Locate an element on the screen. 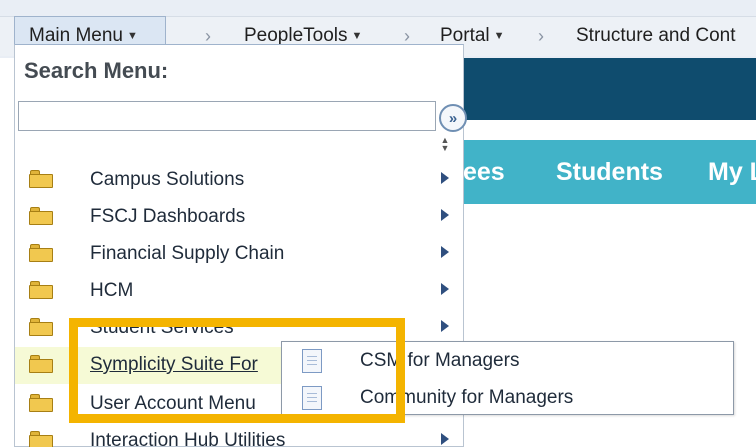 This screenshot has height=447, width=756. breadcrumb-label: PeopleTools is located at coordinates (296, 35).